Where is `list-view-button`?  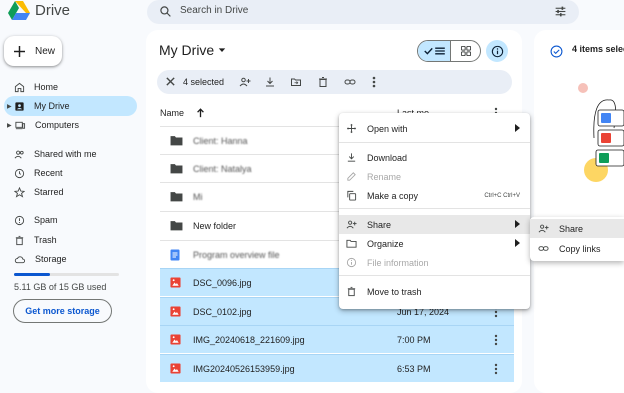 list-view-button is located at coordinates (434, 51).